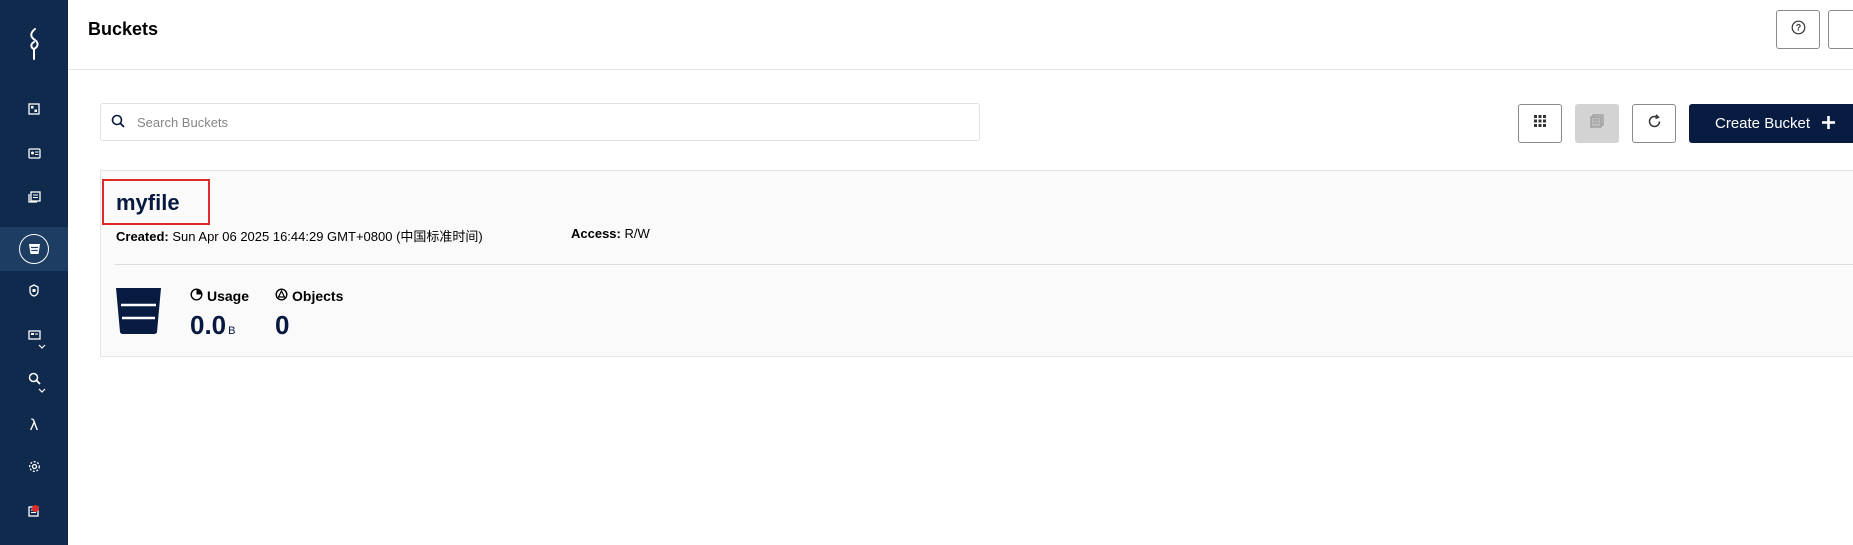 This screenshot has height=545, width=1853. I want to click on objects-label-text: Objects, so click(318, 296).